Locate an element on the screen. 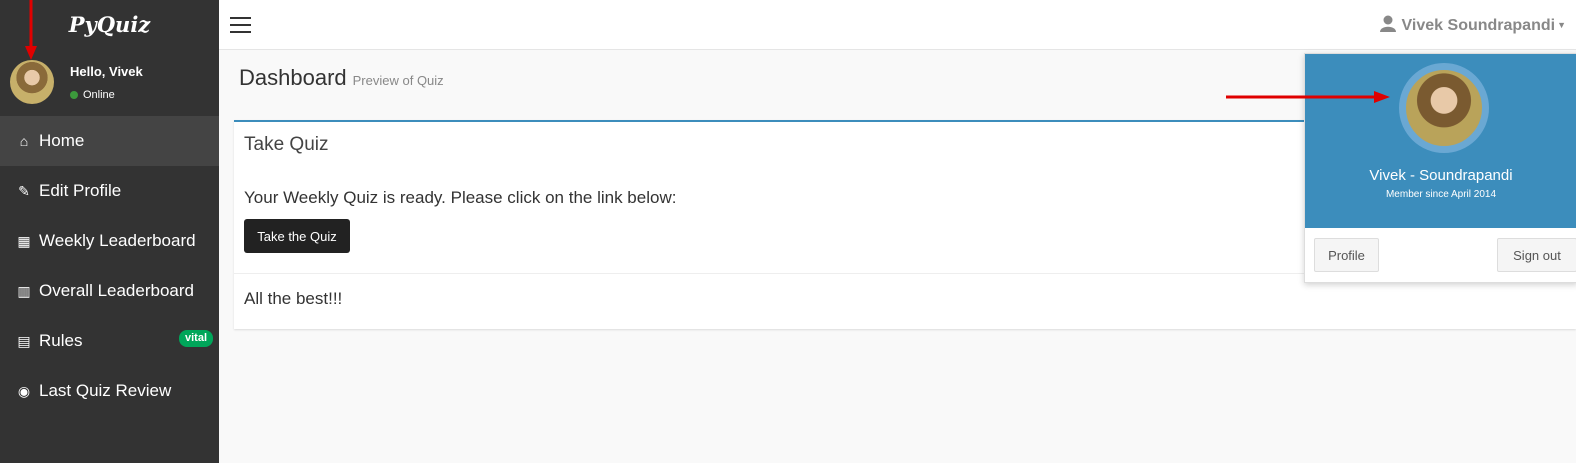  annotation-arrow-down-icon is located at coordinates (31, 30).